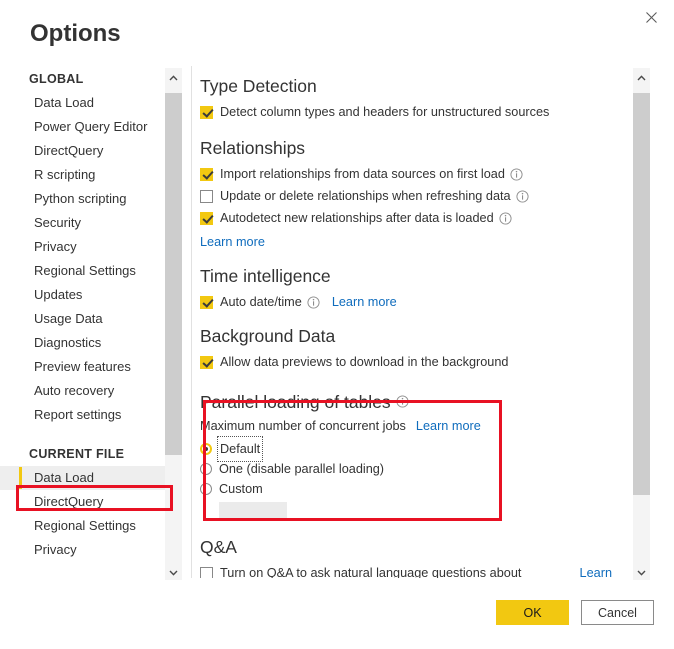  I want to click on chevron-down-icon, so click(173, 572).